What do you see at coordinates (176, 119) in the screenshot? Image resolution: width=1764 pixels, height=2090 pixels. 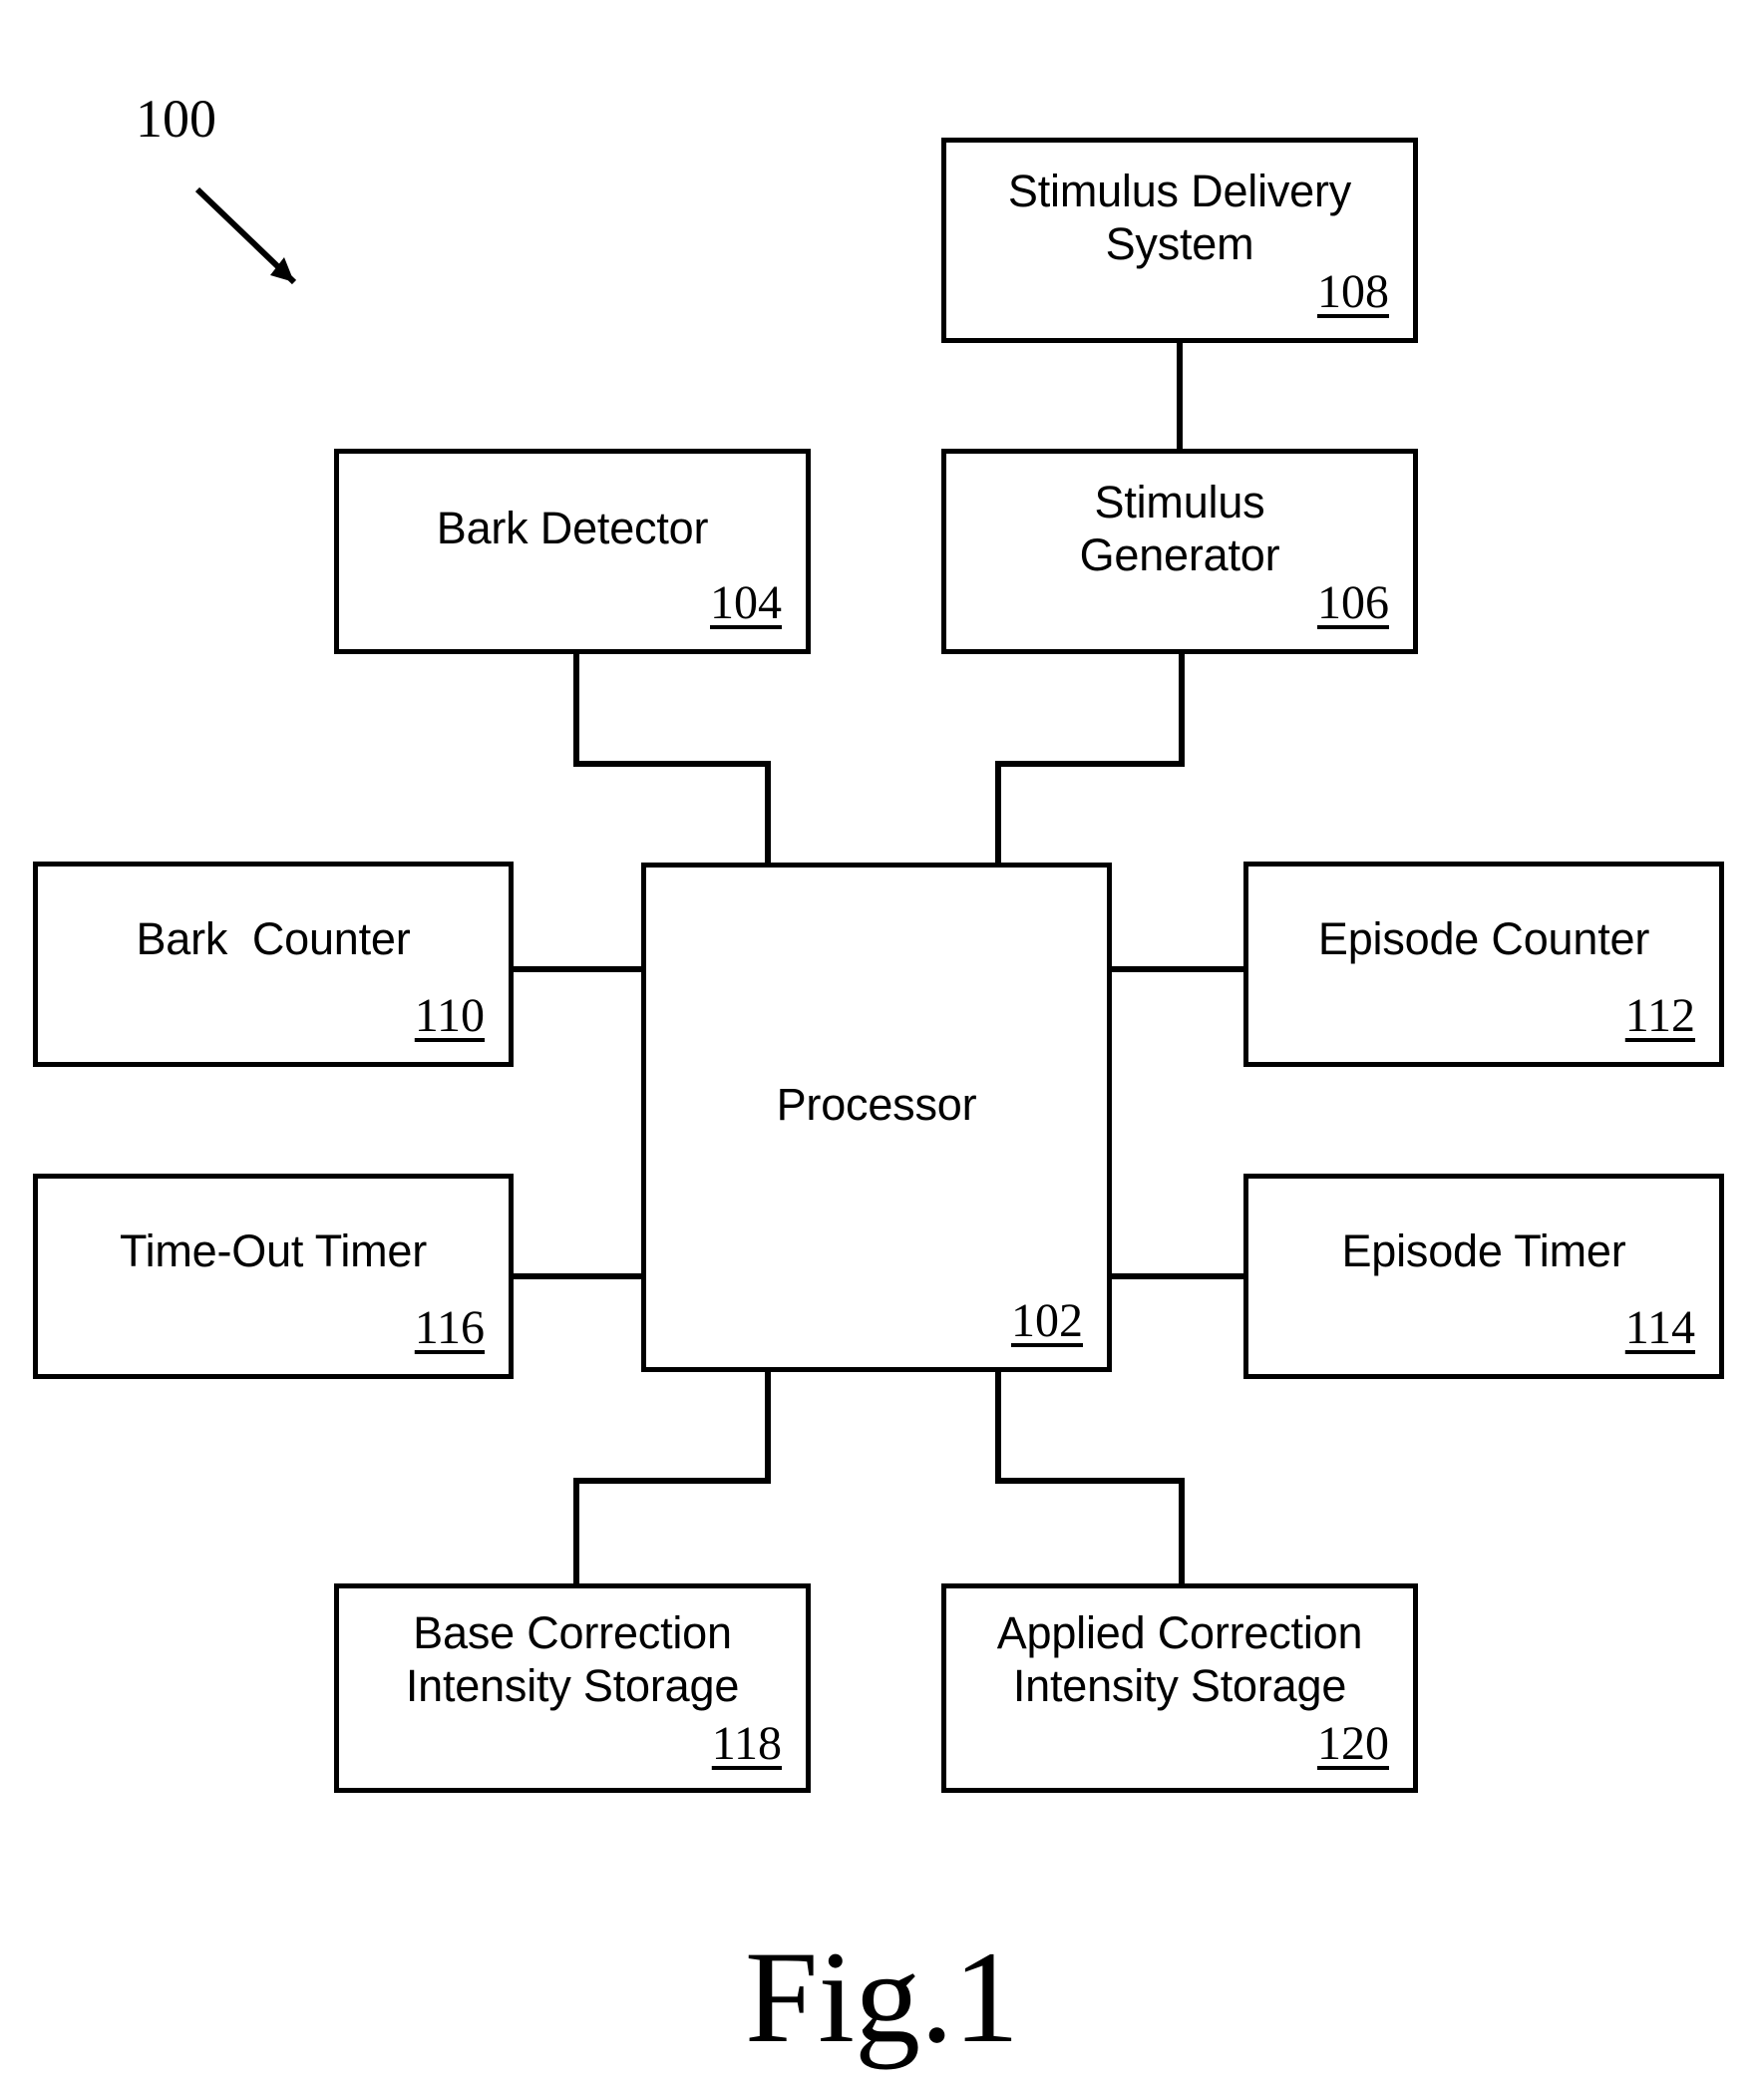 I see `system-reference-numeral: 100` at bounding box center [176, 119].